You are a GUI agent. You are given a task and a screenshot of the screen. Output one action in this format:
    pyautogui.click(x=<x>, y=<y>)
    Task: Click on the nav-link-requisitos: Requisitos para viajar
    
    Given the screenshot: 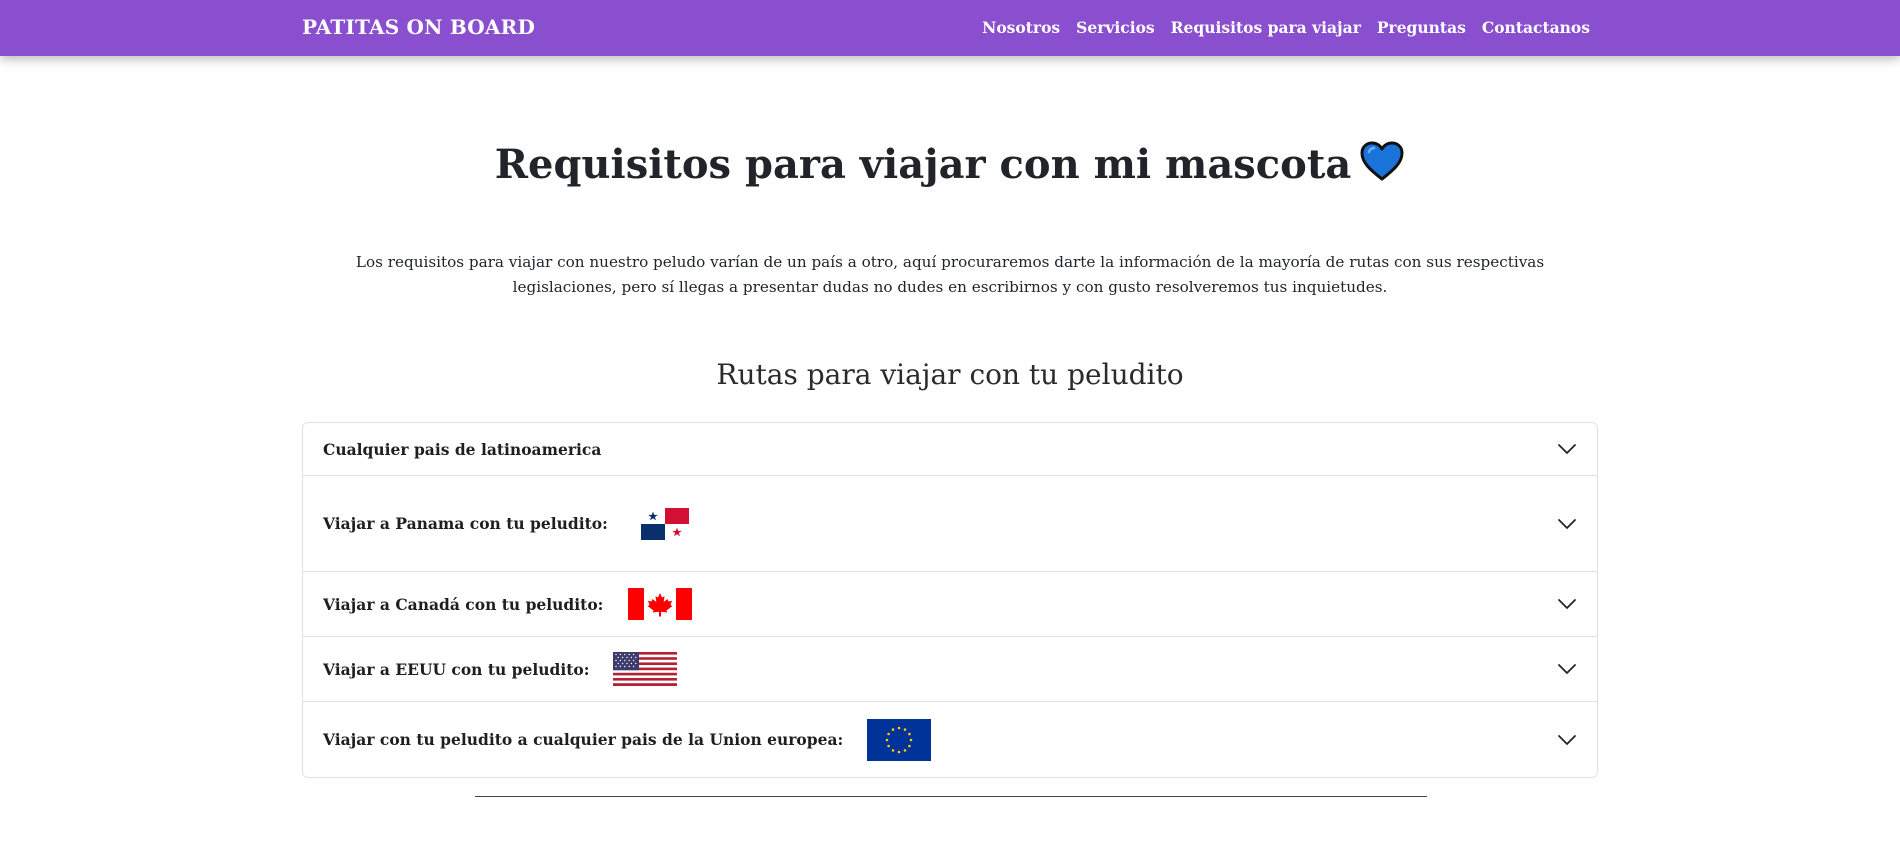 What is the action you would take?
    pyautogui.click(x=1266, y=27)
    